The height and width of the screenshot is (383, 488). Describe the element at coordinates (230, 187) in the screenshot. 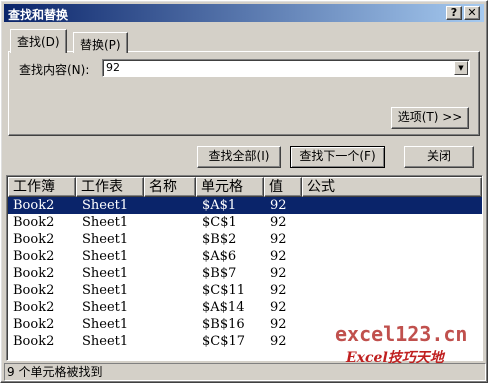

I see `column-header-cell: 单元格` at that location.